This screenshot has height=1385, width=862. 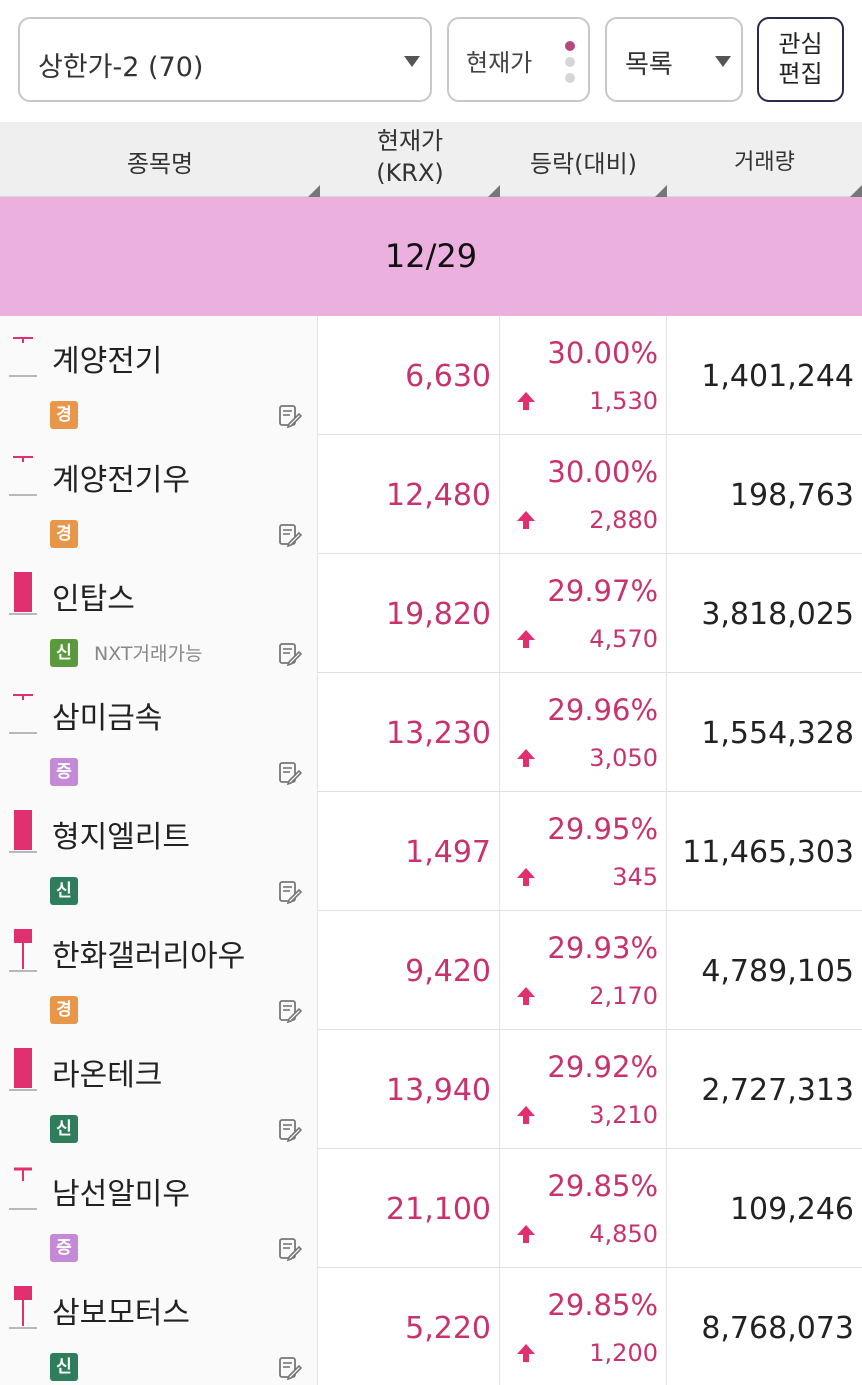 What do you see at coordinates (448, 852) in the screenshot?
I see `current-price: 1,497` at bounding box center [448, 852].